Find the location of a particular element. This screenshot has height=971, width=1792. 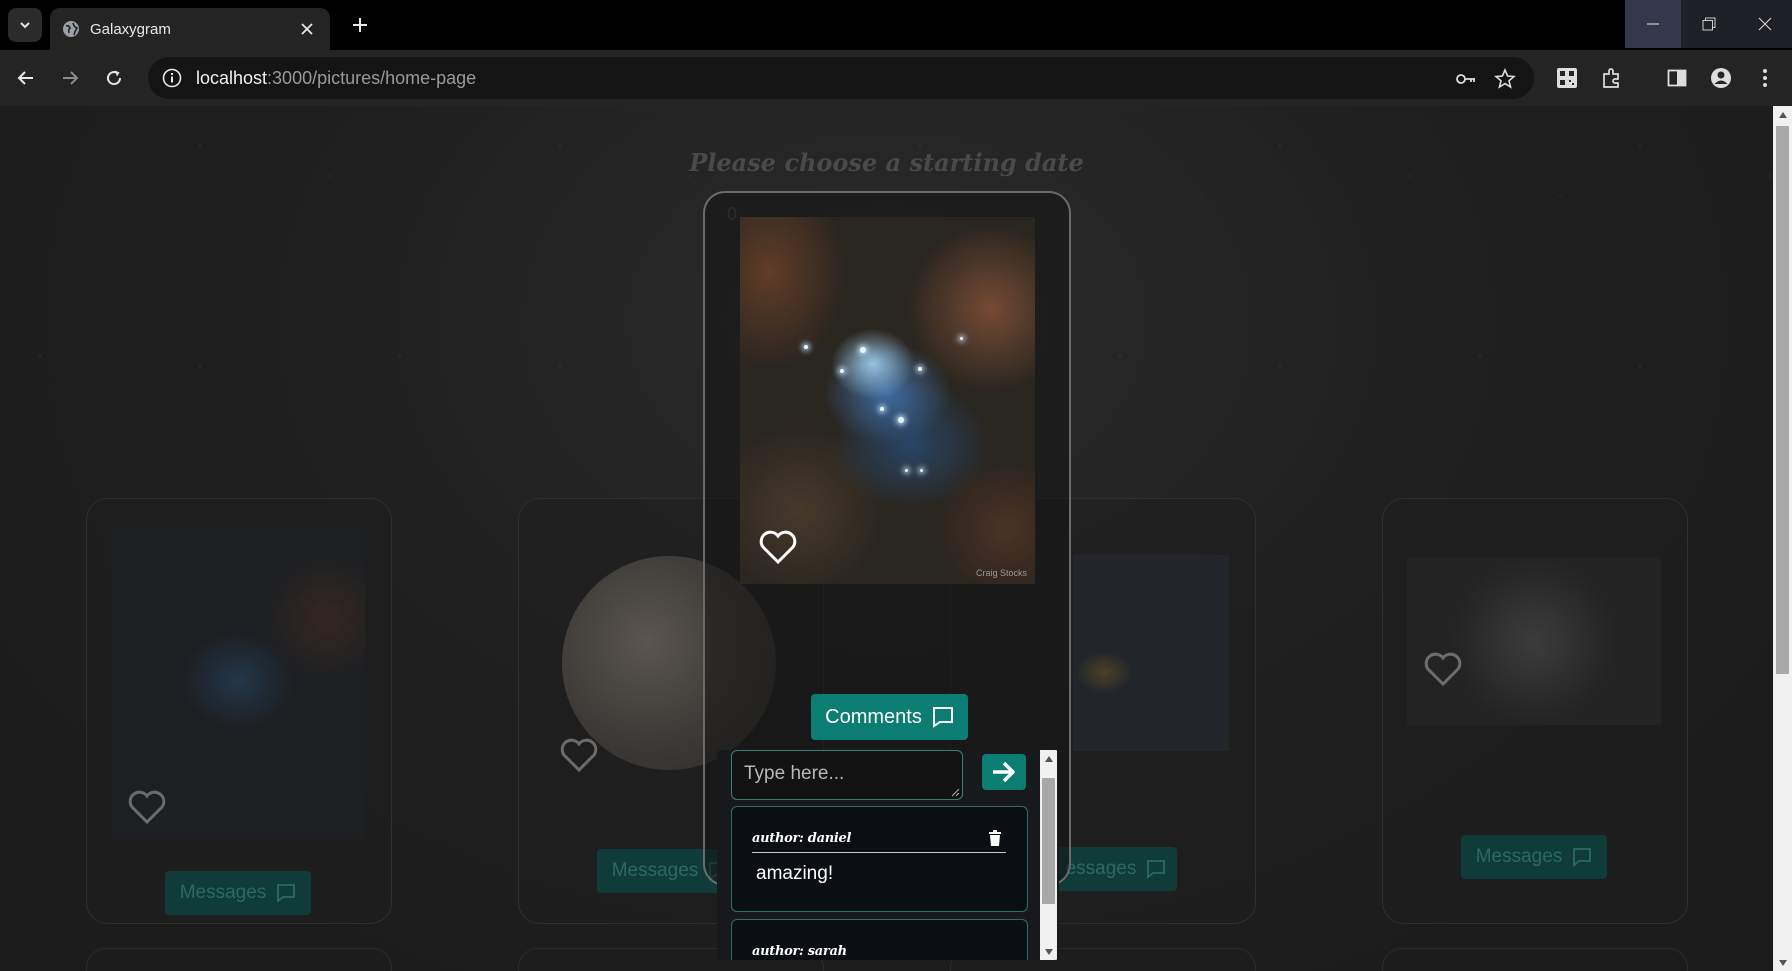

resize-grip-icon is located at coordinates (955, 792).